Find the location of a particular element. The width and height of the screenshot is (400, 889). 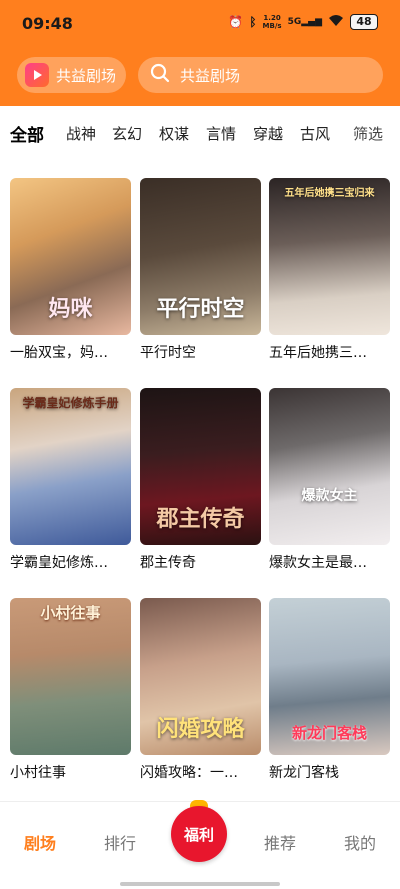

poster-title: 妈咪 is located at coordinates (70, 309).